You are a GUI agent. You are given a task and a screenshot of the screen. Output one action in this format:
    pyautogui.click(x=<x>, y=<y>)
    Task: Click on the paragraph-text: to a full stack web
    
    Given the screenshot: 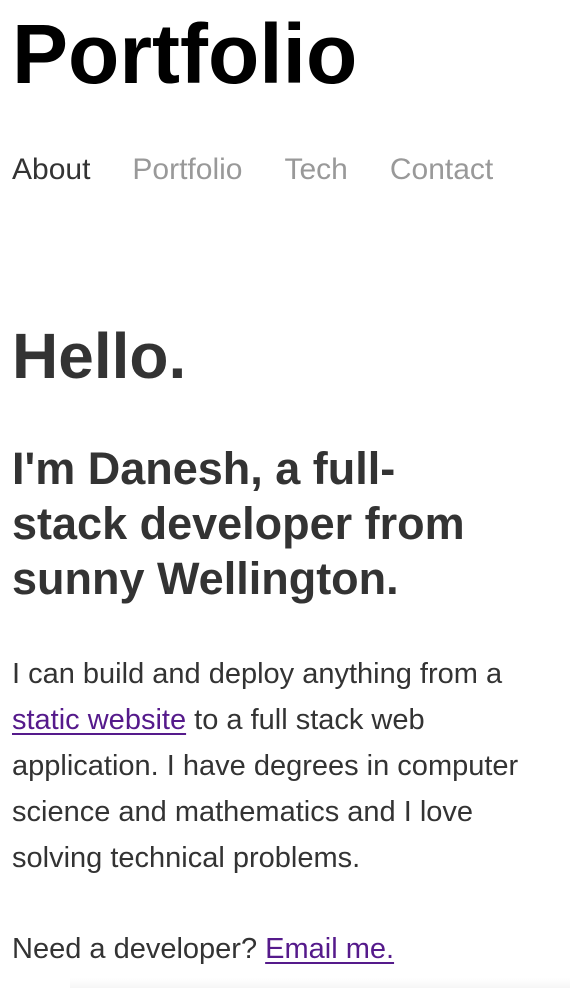 What is the action you would take?
    pyautogui.click(x=305, y=720)
    